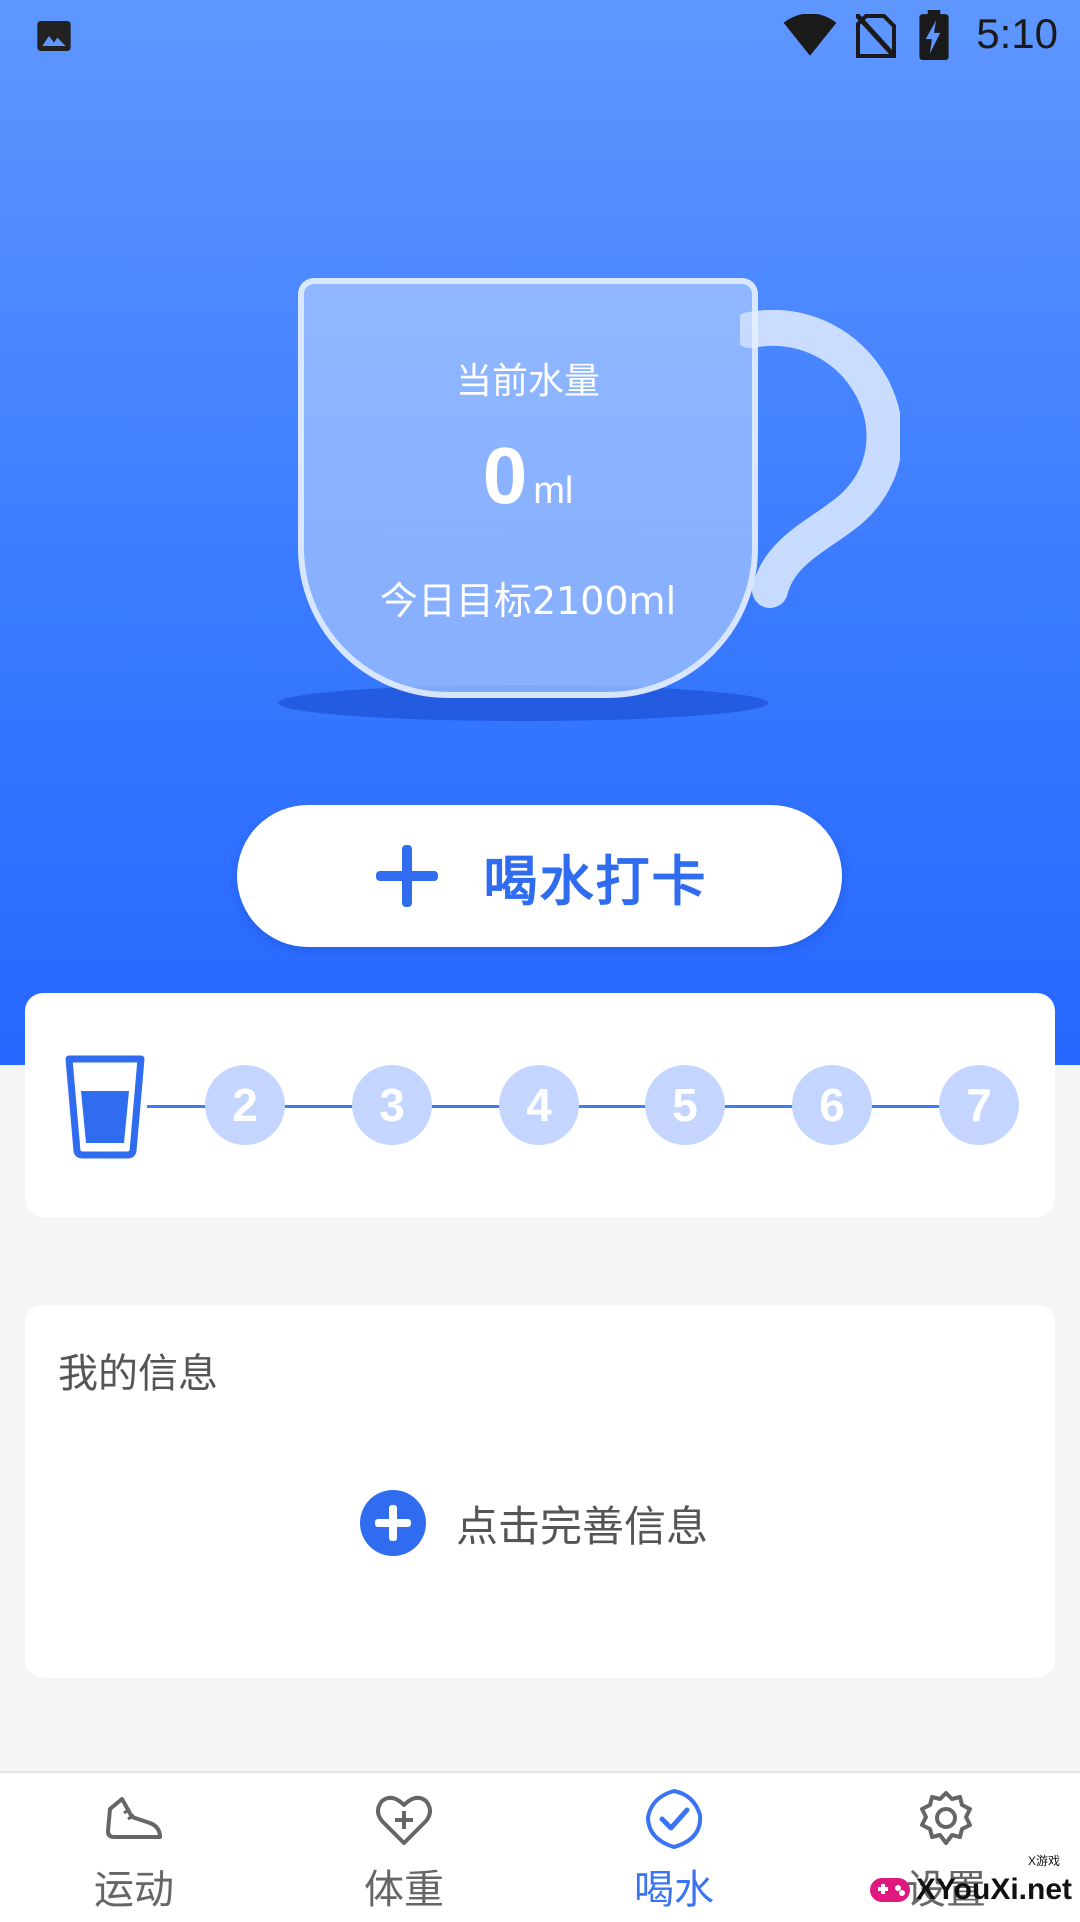  Describe the element at coordinates (595, 881) in the screenshot. I see `checkin-label: 喝水打卡` at that location.